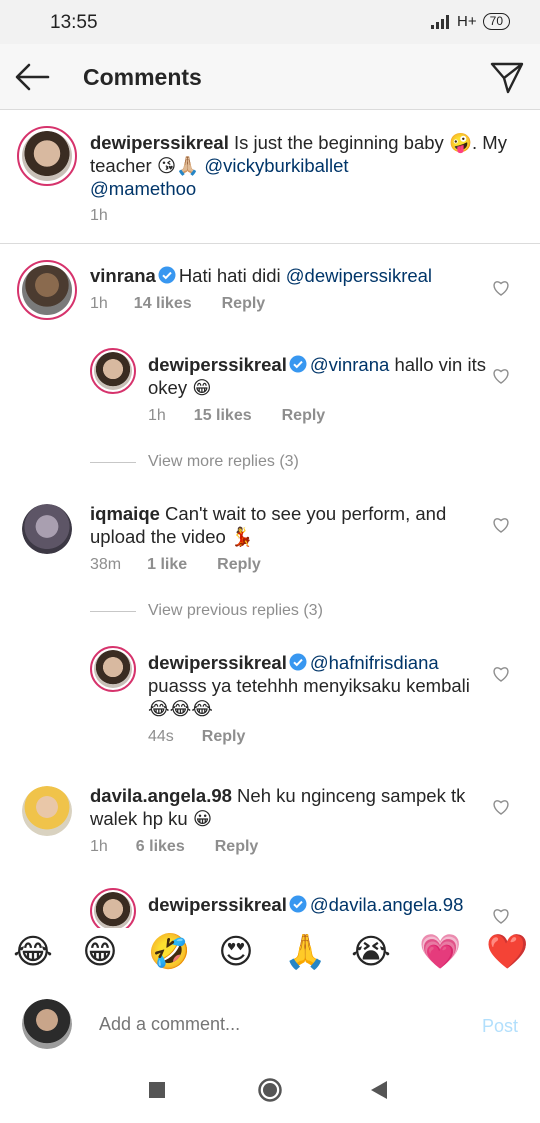  I want to click on reply-meta: 1h 15 likes Reply, so click(236, 416).